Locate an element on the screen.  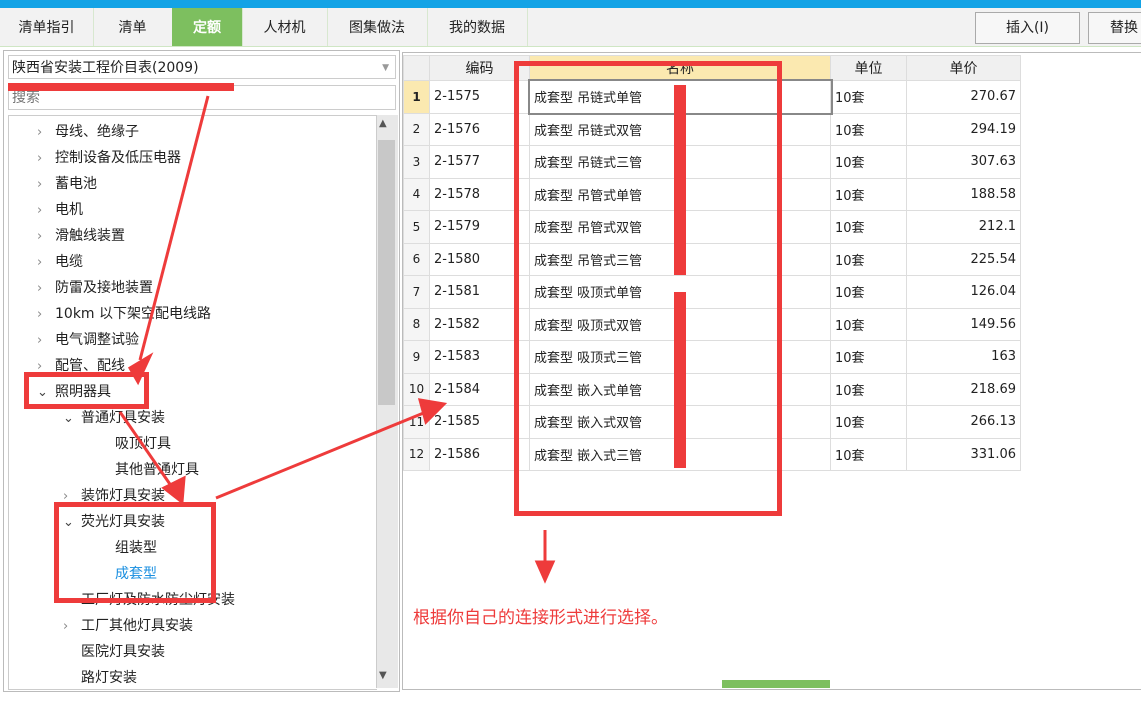
annotation-note: 根据你自己的连接形式进行选择。 is located at coordinates (540, 618).